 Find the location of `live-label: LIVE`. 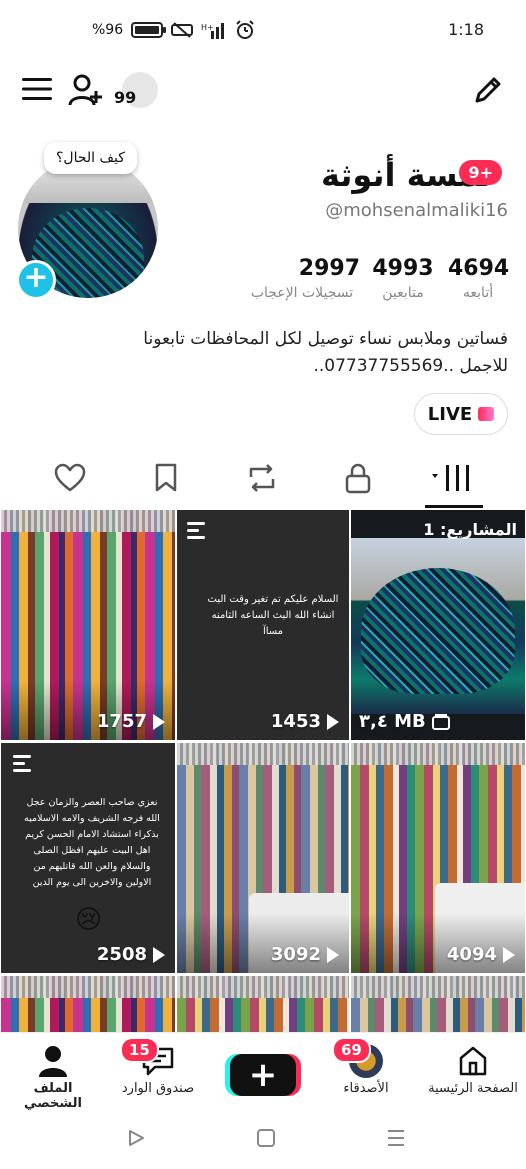

live-label: LIVE is located at coordinates (450, 414).